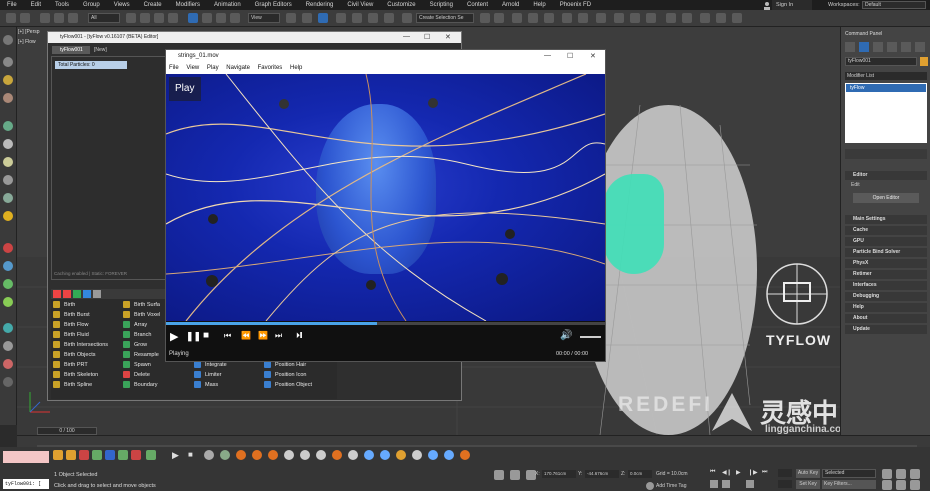 This screenshot has width=930, height=491. Describe the element at coordinates (750, 484) in the screenshot. I see `zoom-time-icon` at that location.